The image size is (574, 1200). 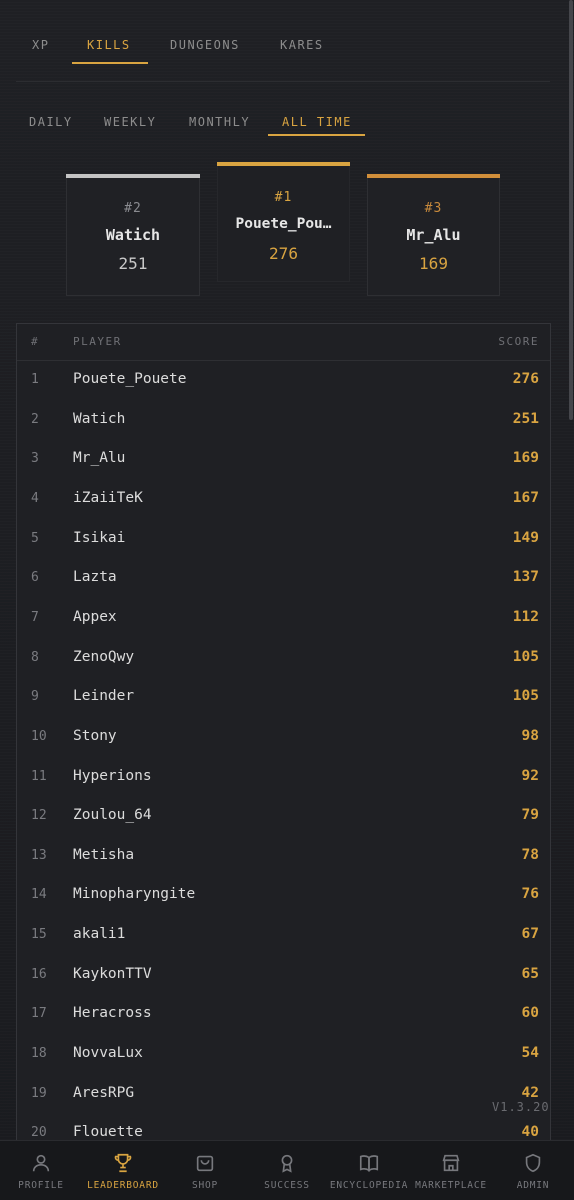 What do you see at coordinates (302, 45) in the screenshot?
I see `tab-kares: KARES` at bounding box center [302, 45].